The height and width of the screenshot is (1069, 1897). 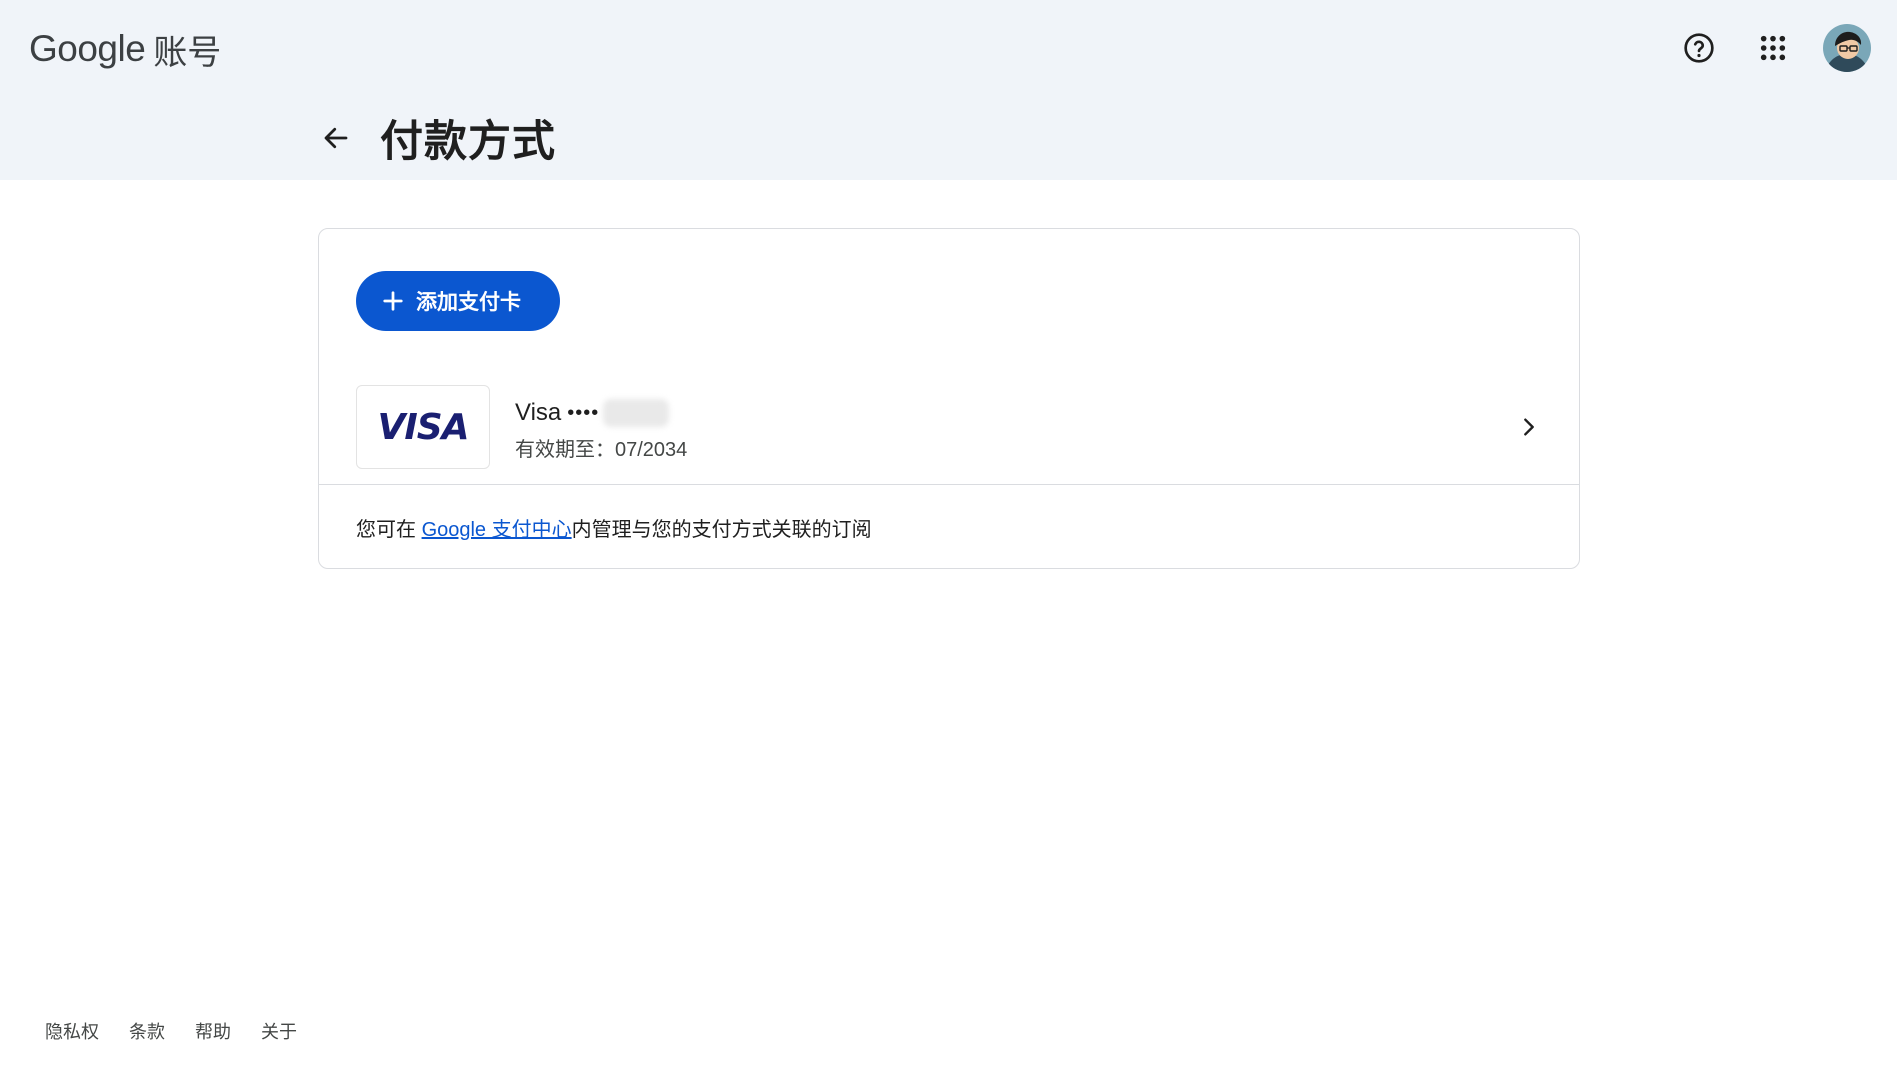 I want to click on footer-link-terms: 条款, so click(x=147, y=1031).